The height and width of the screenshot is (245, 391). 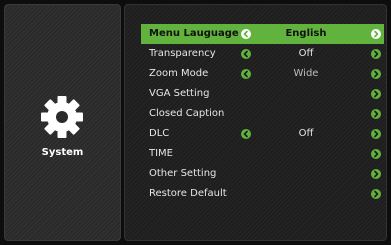 What do you see at coordinates (159, 133) in the screenshot?
I see `menu-item-label: DLC` at bounding box center [159, 133].